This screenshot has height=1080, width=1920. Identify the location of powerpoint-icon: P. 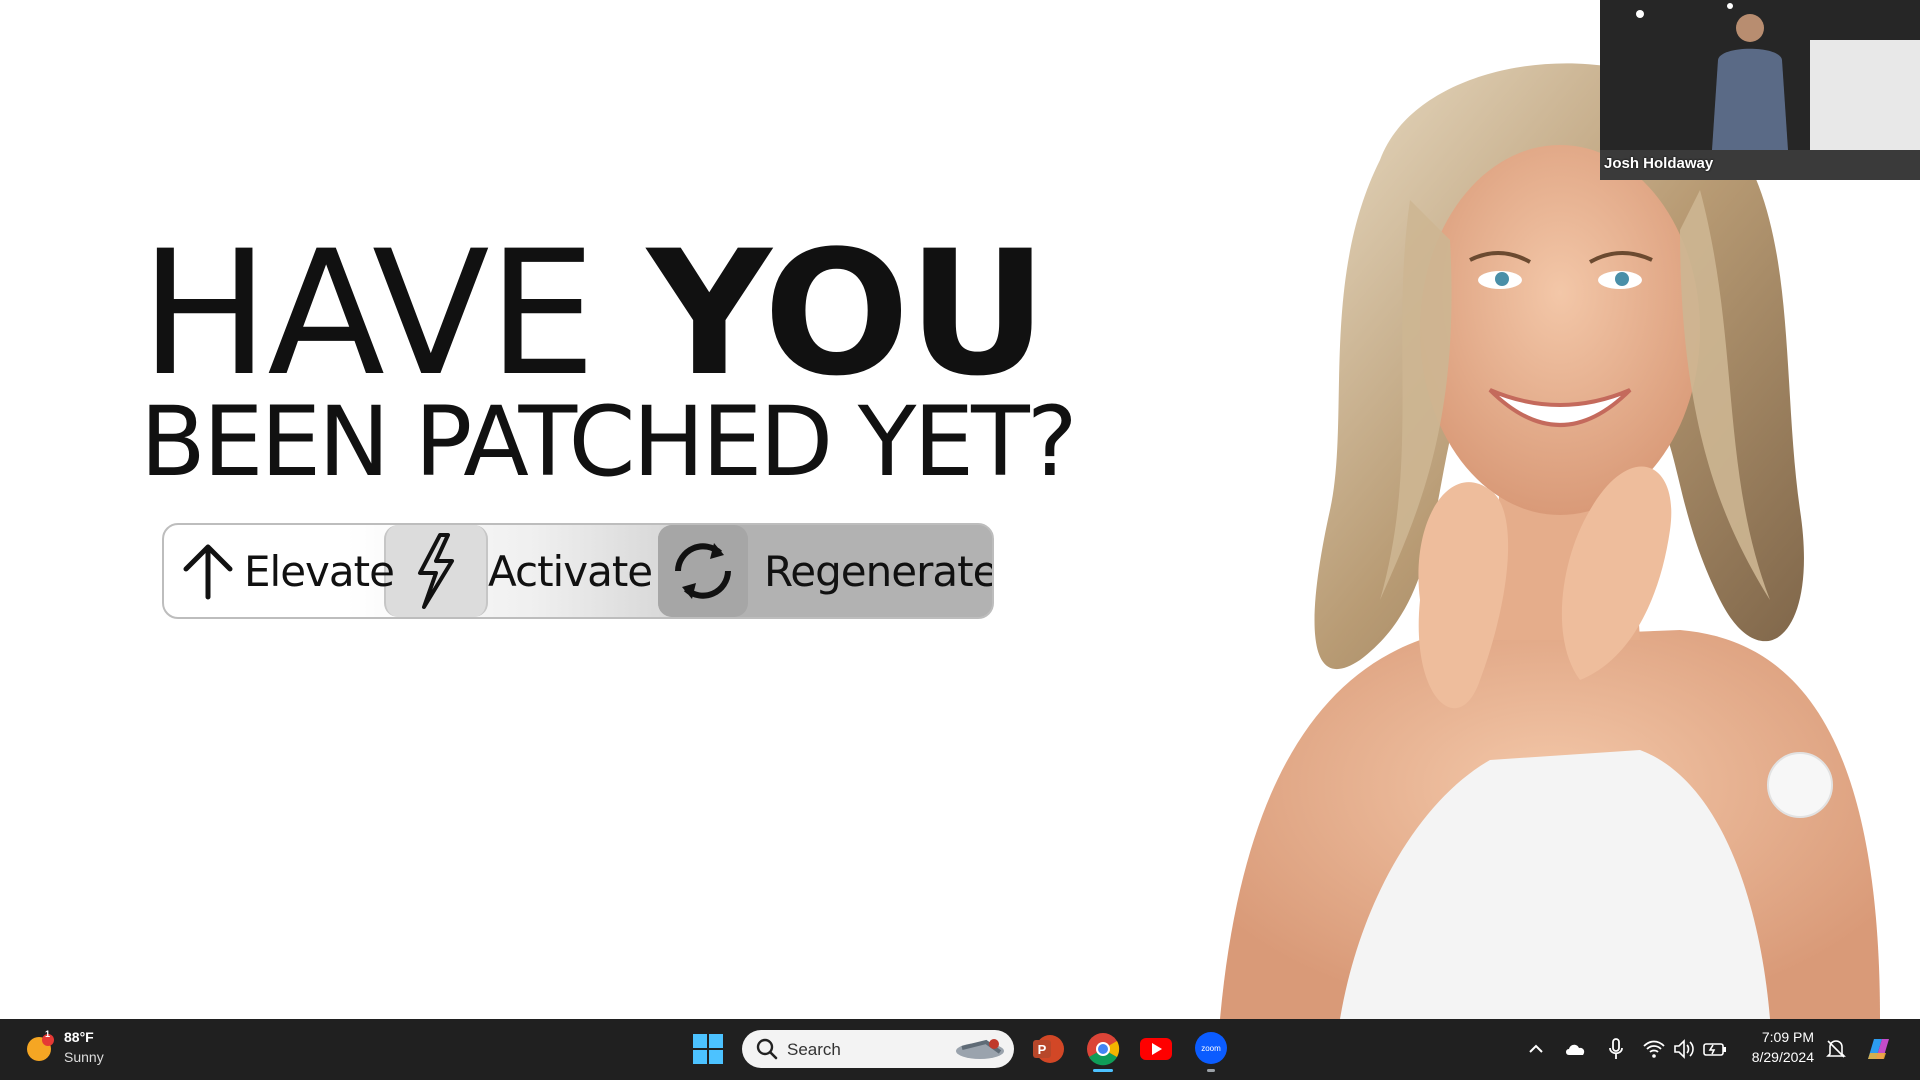
(1048, 1049).